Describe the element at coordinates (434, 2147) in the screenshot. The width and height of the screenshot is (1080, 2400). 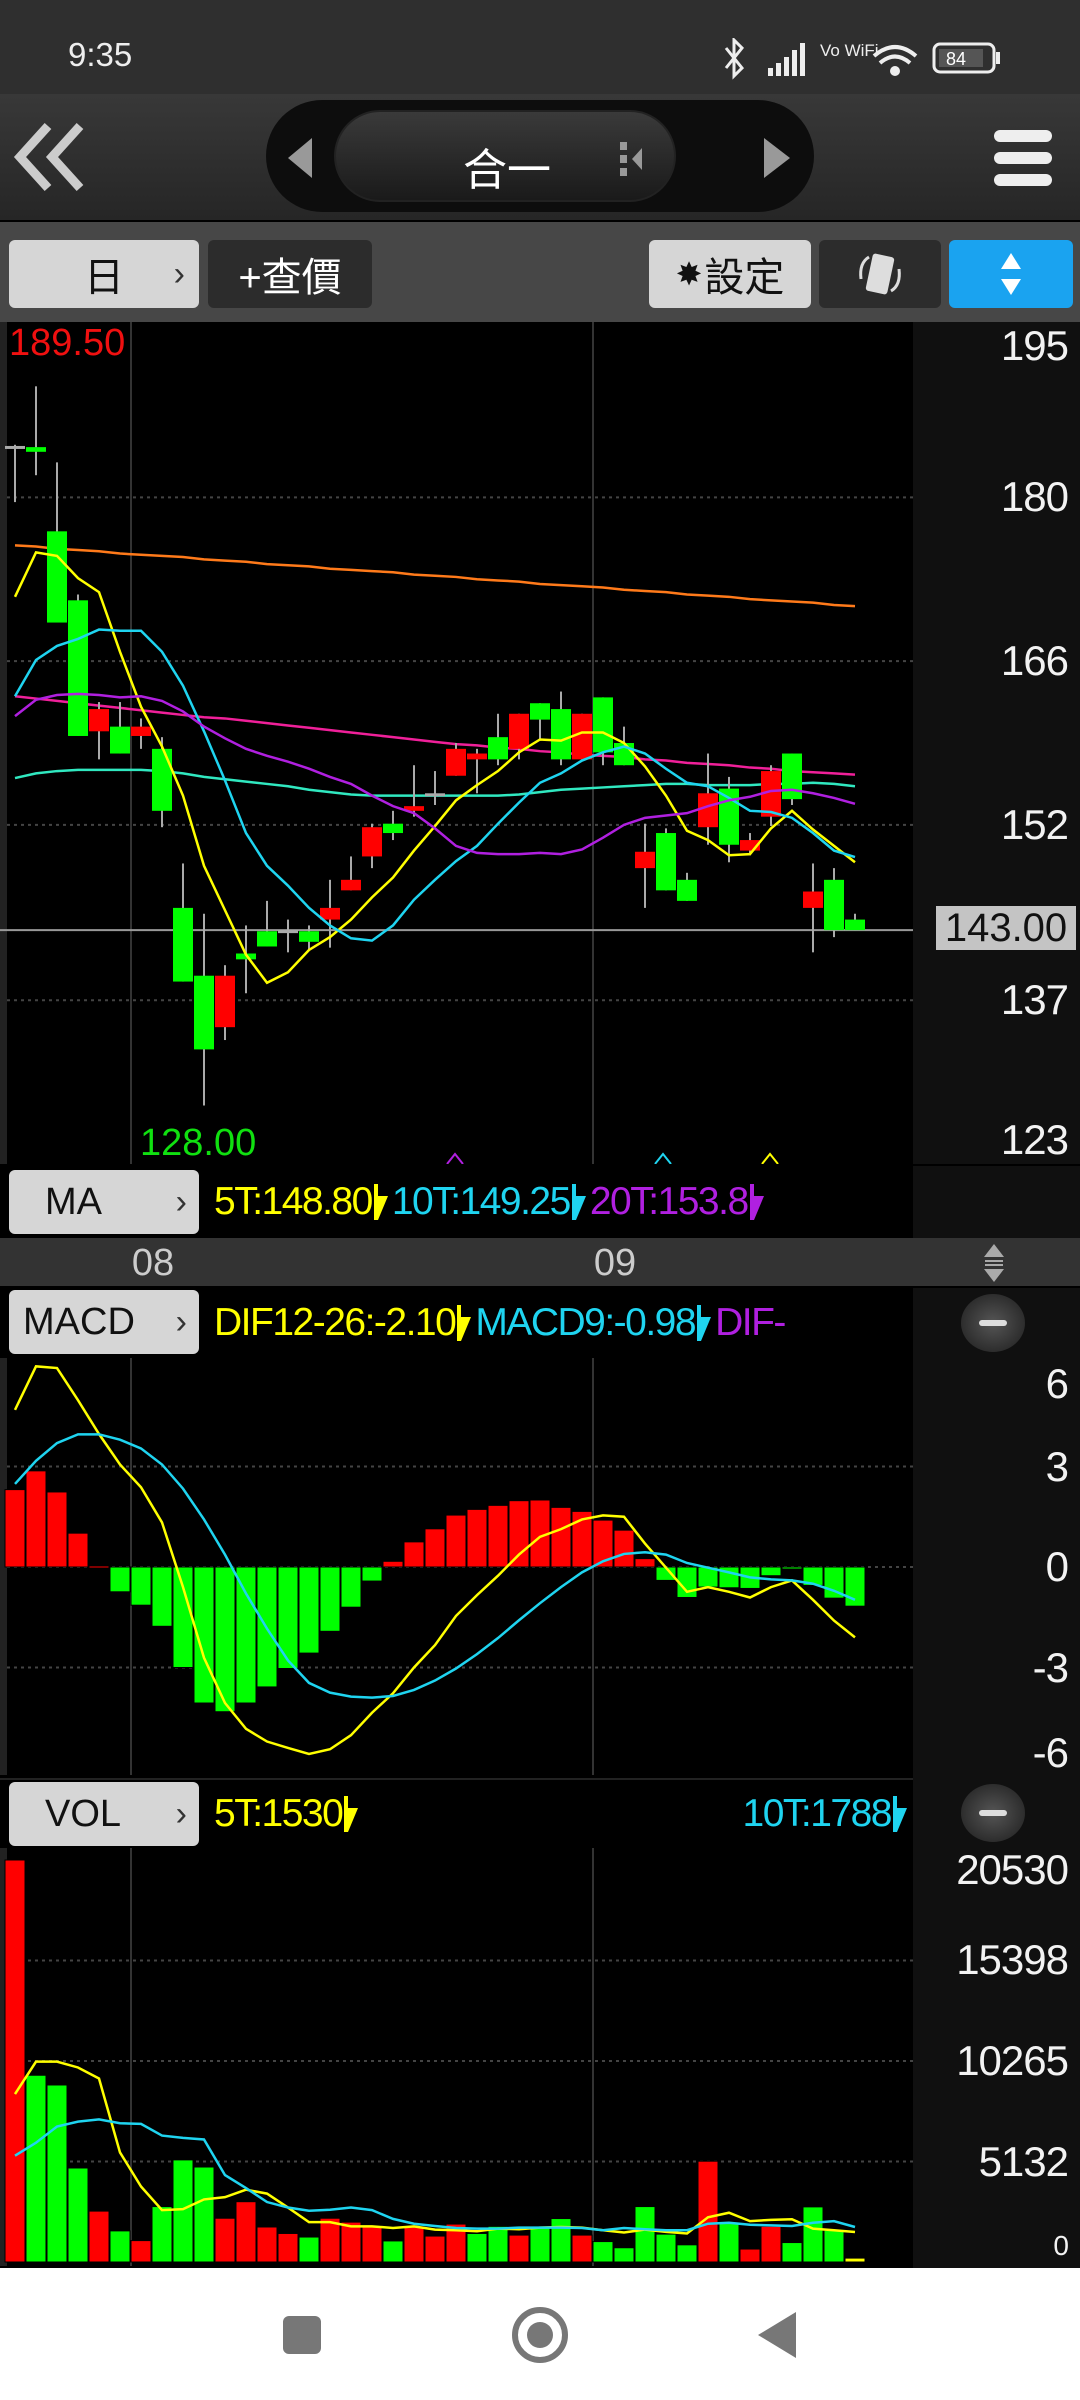
I see `volume-ma-line-5t` at that location.